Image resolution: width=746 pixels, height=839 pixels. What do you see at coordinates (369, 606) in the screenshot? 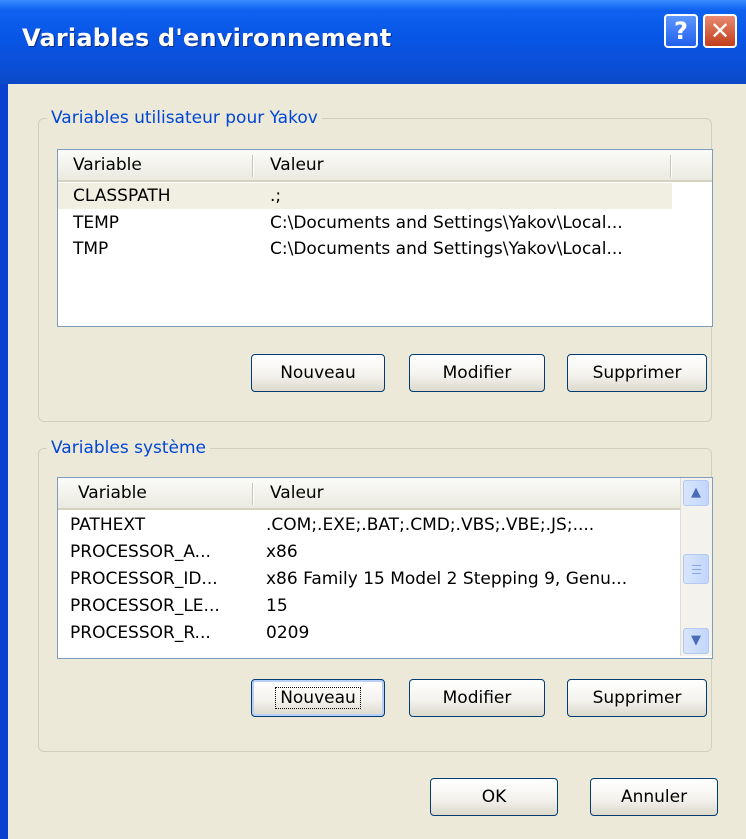
I see `list-item: PROCESSOR_LE... 15` at bounding box center [369, 606].